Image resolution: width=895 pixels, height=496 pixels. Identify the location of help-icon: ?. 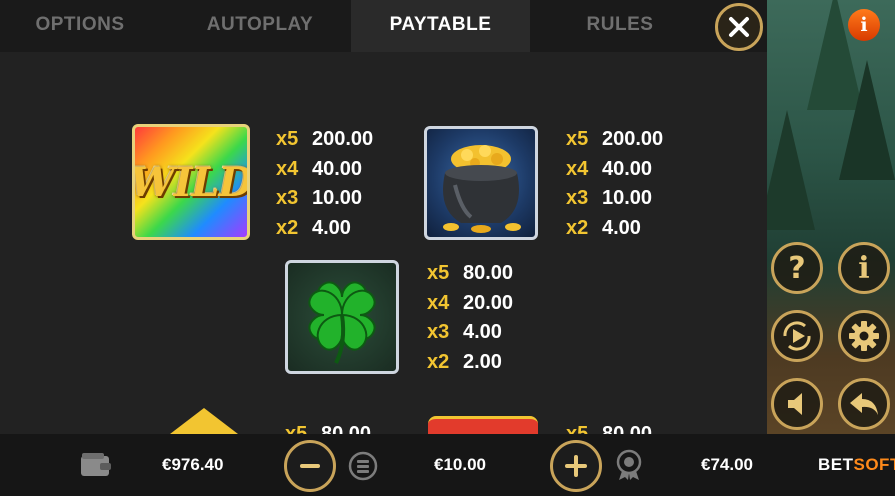
(797, 268).